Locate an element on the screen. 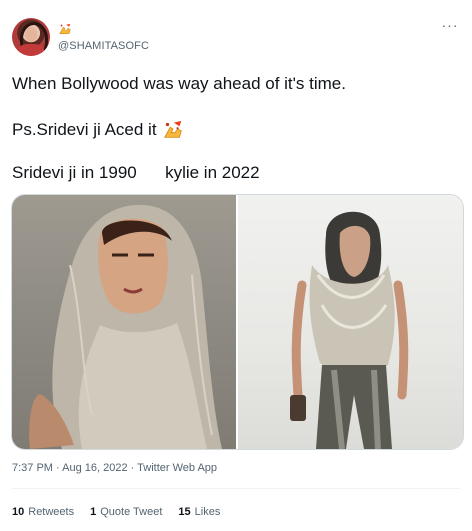  retweets-count: 10 is located at coordinates (18, 512).